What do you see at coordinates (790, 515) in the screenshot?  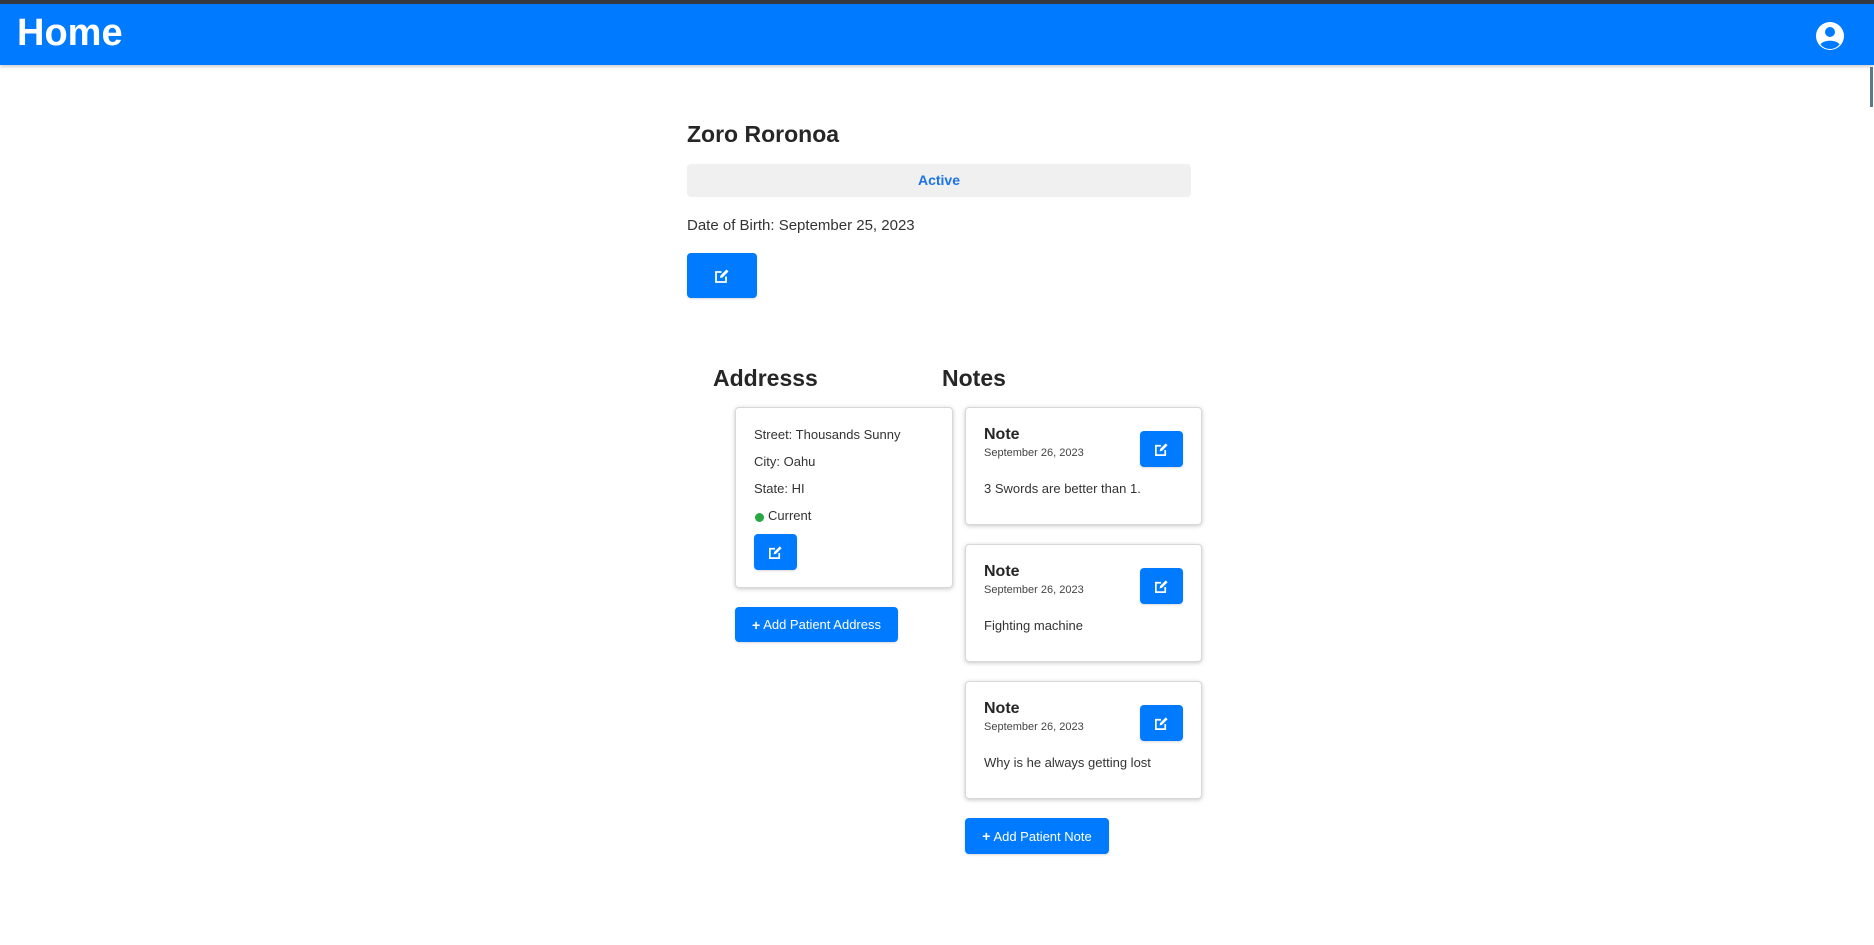 I see `address-status: Current` at bounding box center [790, 515].